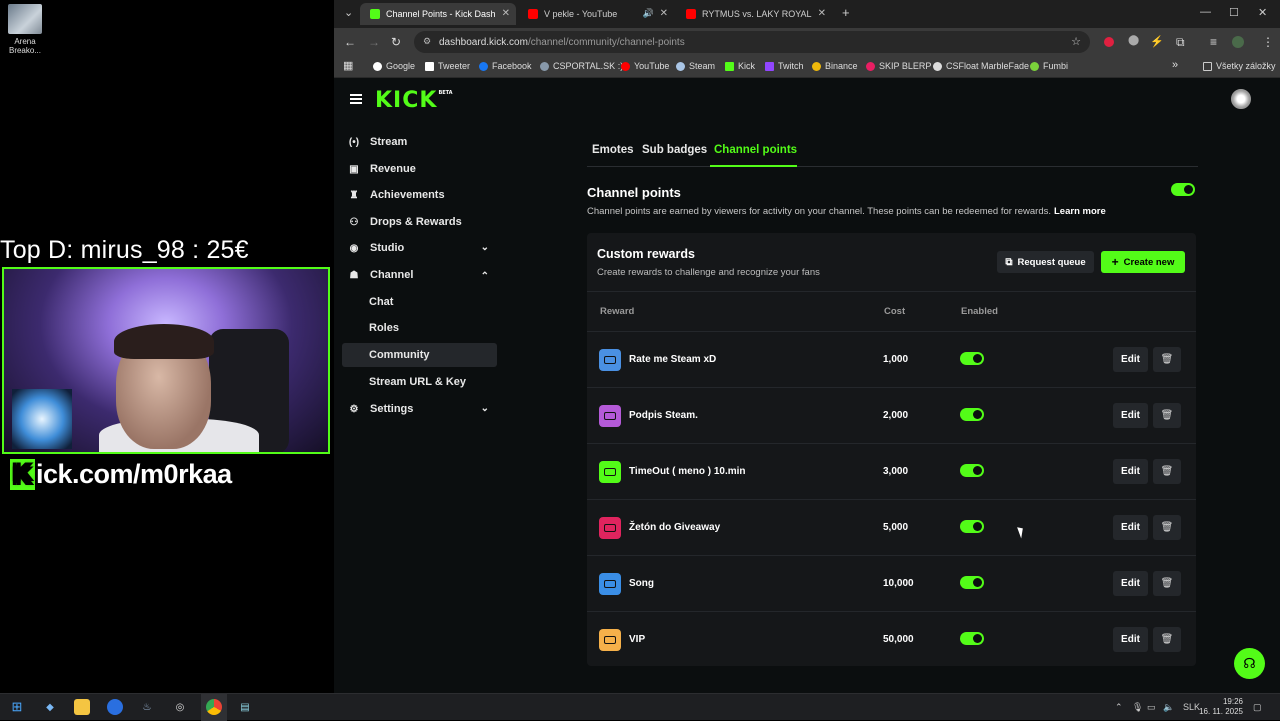 The height and width of the screenshot is (721, 1280). Describe the element at coordinates (82, 707) in the screenshot. I see `file-explorer-icon` at that location.